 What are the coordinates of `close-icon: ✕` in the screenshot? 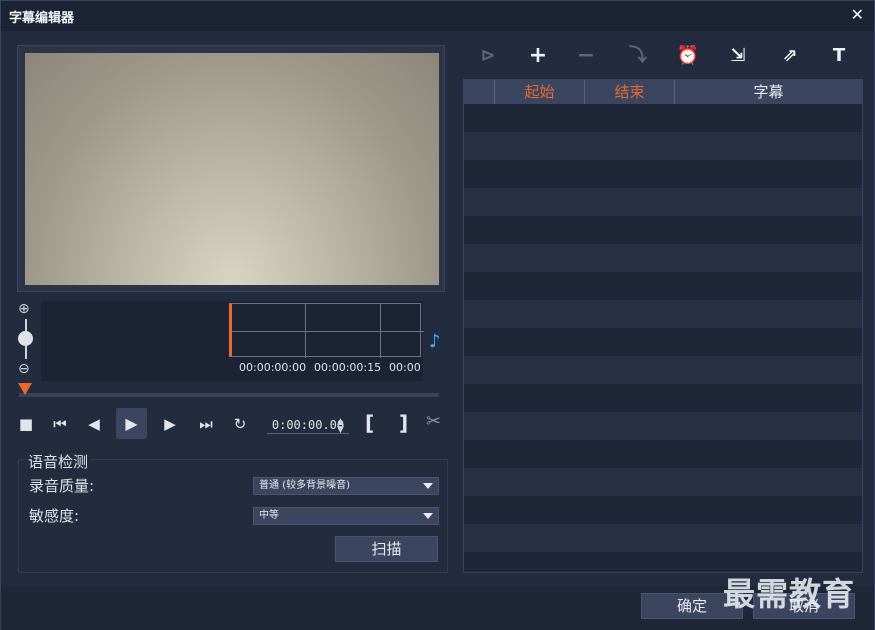 It's located at (857, 14).